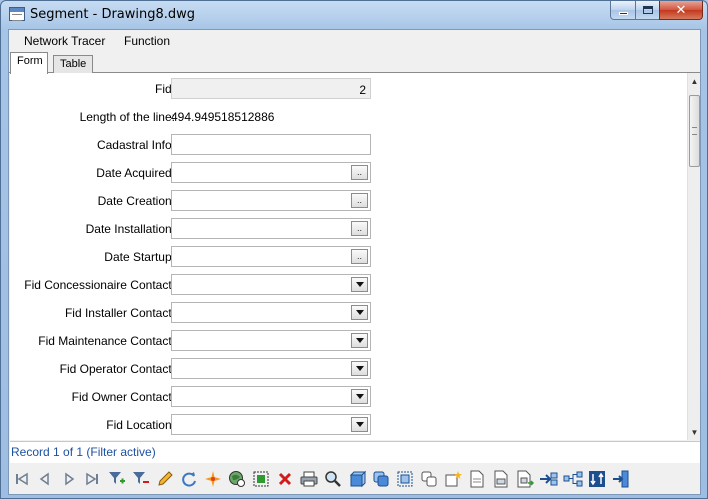 The height and width of the screenshot is (499, 708). Describe the element at coordinates (623, 13) in the screenshot. I see `minimize-icon` at that location.